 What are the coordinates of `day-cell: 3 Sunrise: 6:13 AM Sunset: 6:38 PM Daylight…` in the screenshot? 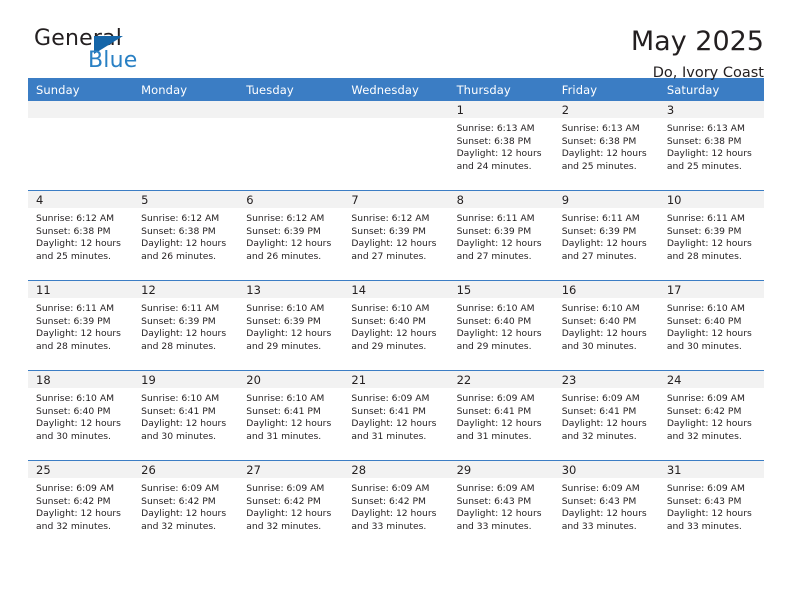 It's located at (711, 145).